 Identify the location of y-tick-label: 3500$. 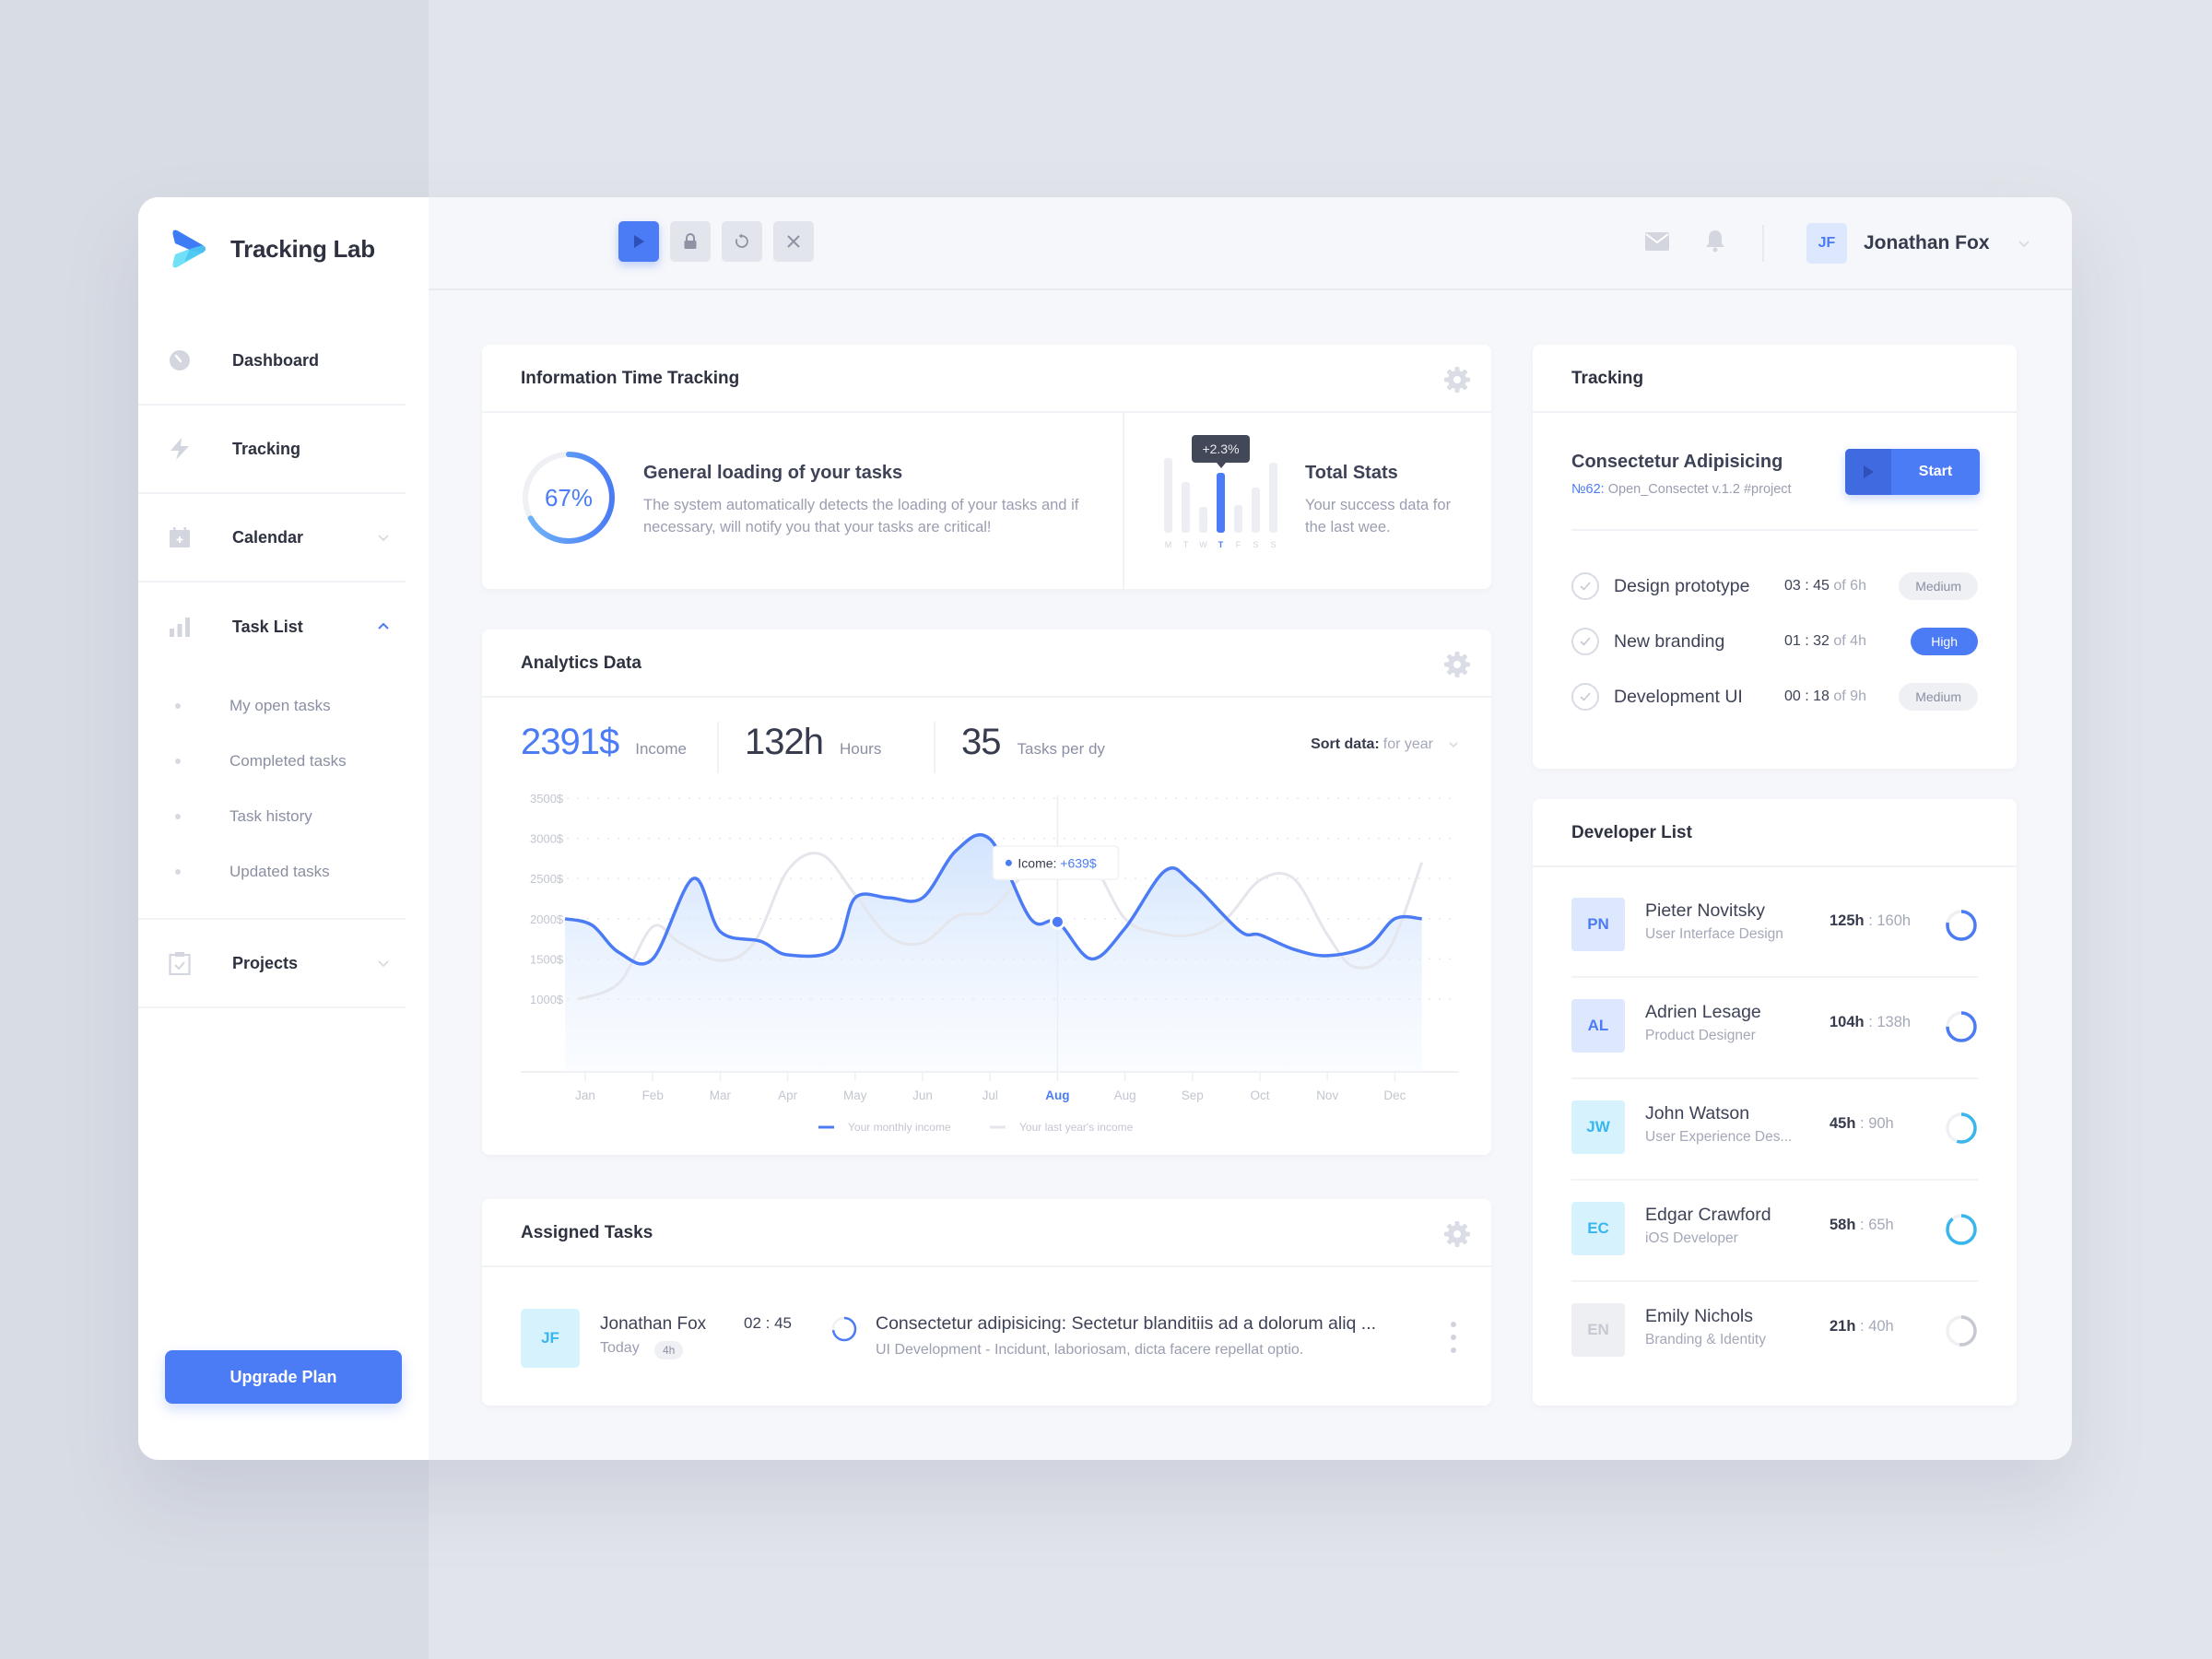
(547, 799).